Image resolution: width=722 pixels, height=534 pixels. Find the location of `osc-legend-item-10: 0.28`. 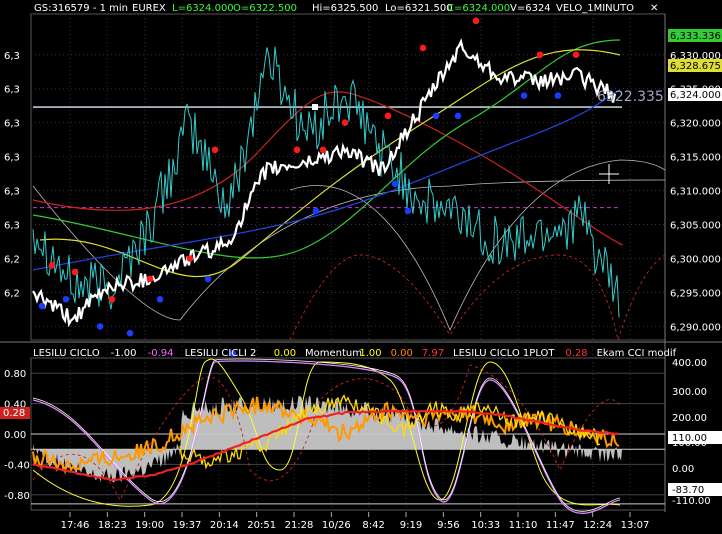

osc-legend-item-10: 0.28 is located at coordinates (576, 353).